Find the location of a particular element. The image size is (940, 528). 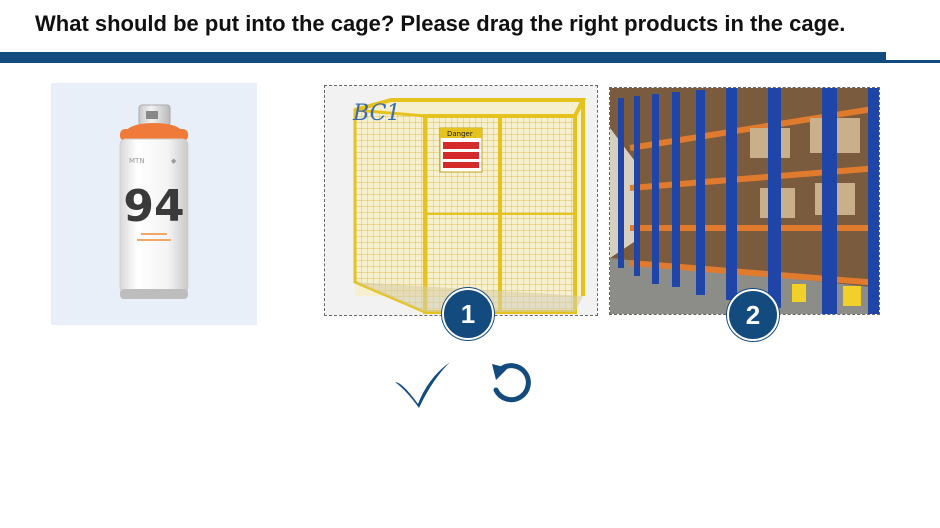

spray-can-draggable: MTN ◆ 94 is located at coordinates (154, 204).